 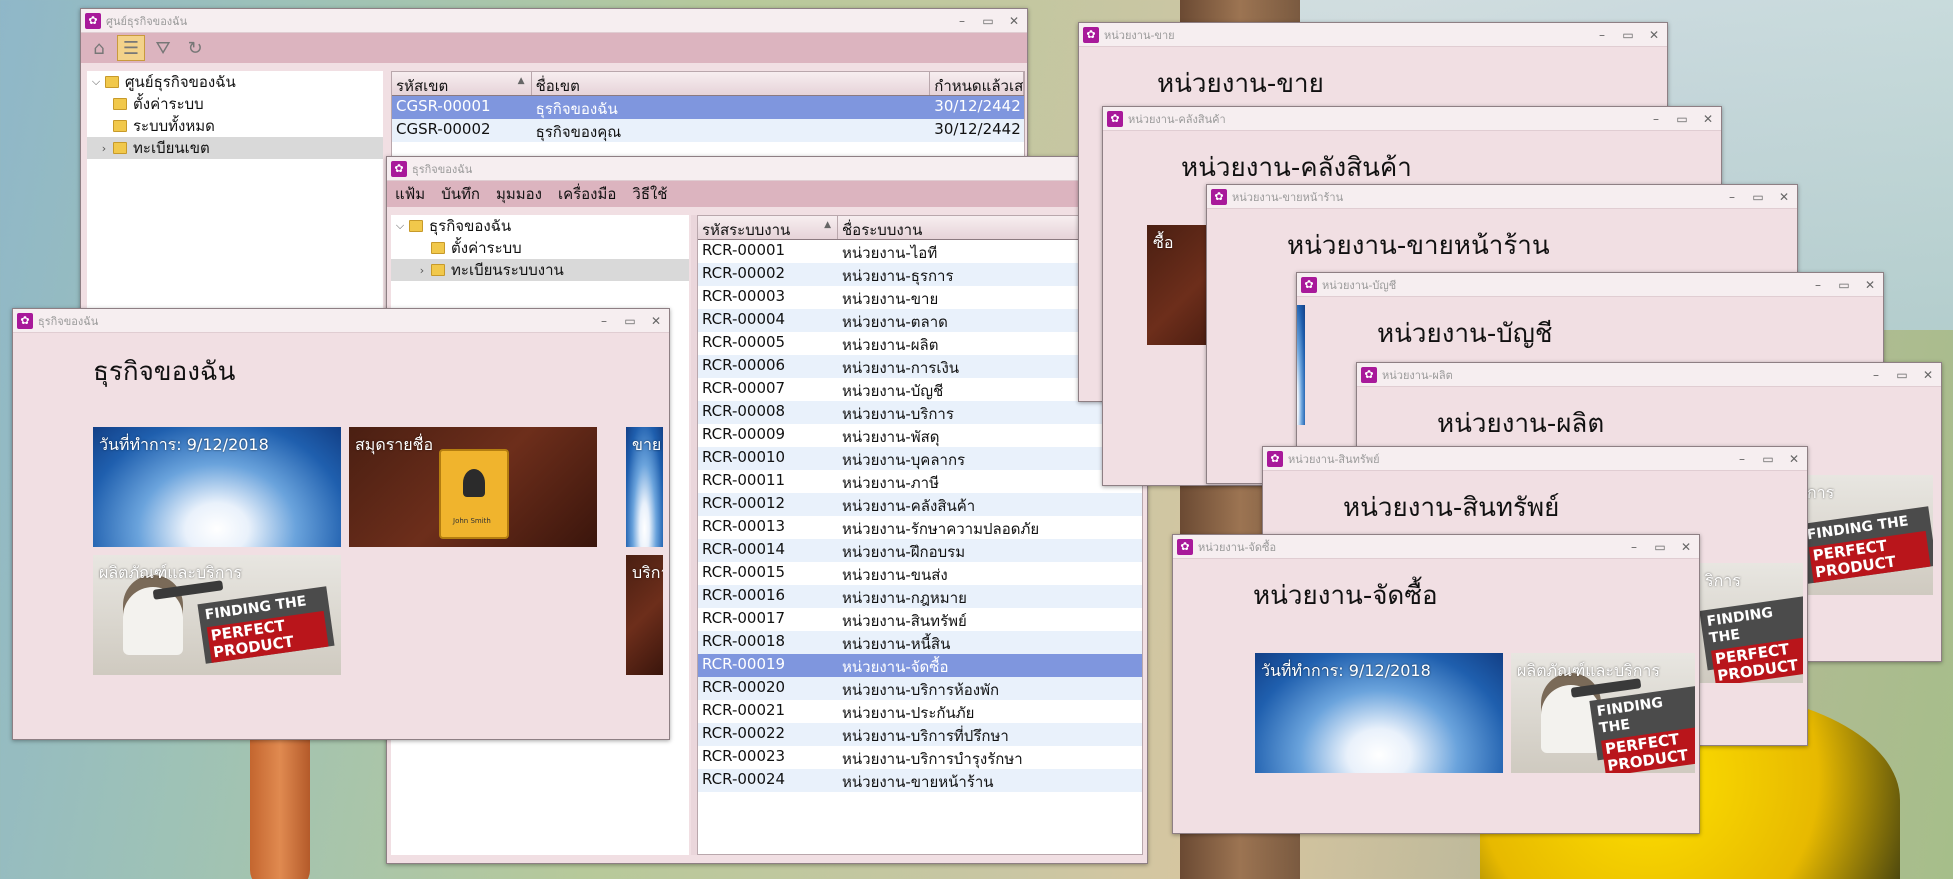 What do you see at coordinates (920, 757) in the screenshot?
I see `table-row: RCR-00023 หน่วยงาน-บริการบำรุงรักษา` at bounding box center [920, 757].